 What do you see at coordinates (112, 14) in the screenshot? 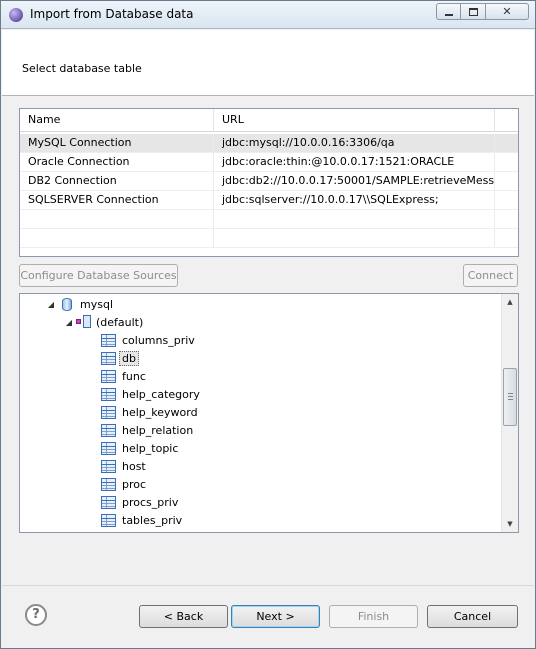
I see `window-title: Import from Database data` at bounding box center [112, 14].